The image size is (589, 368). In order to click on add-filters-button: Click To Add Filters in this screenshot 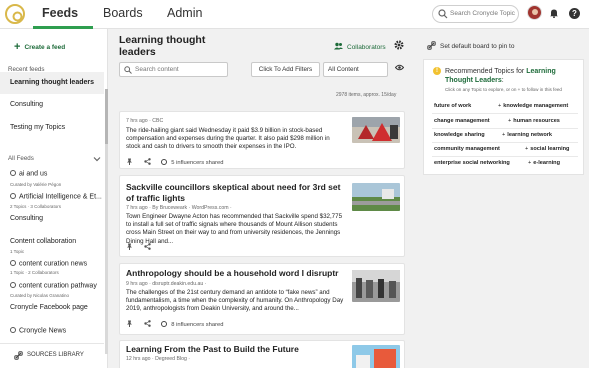, I will do `click(285, 69)`.